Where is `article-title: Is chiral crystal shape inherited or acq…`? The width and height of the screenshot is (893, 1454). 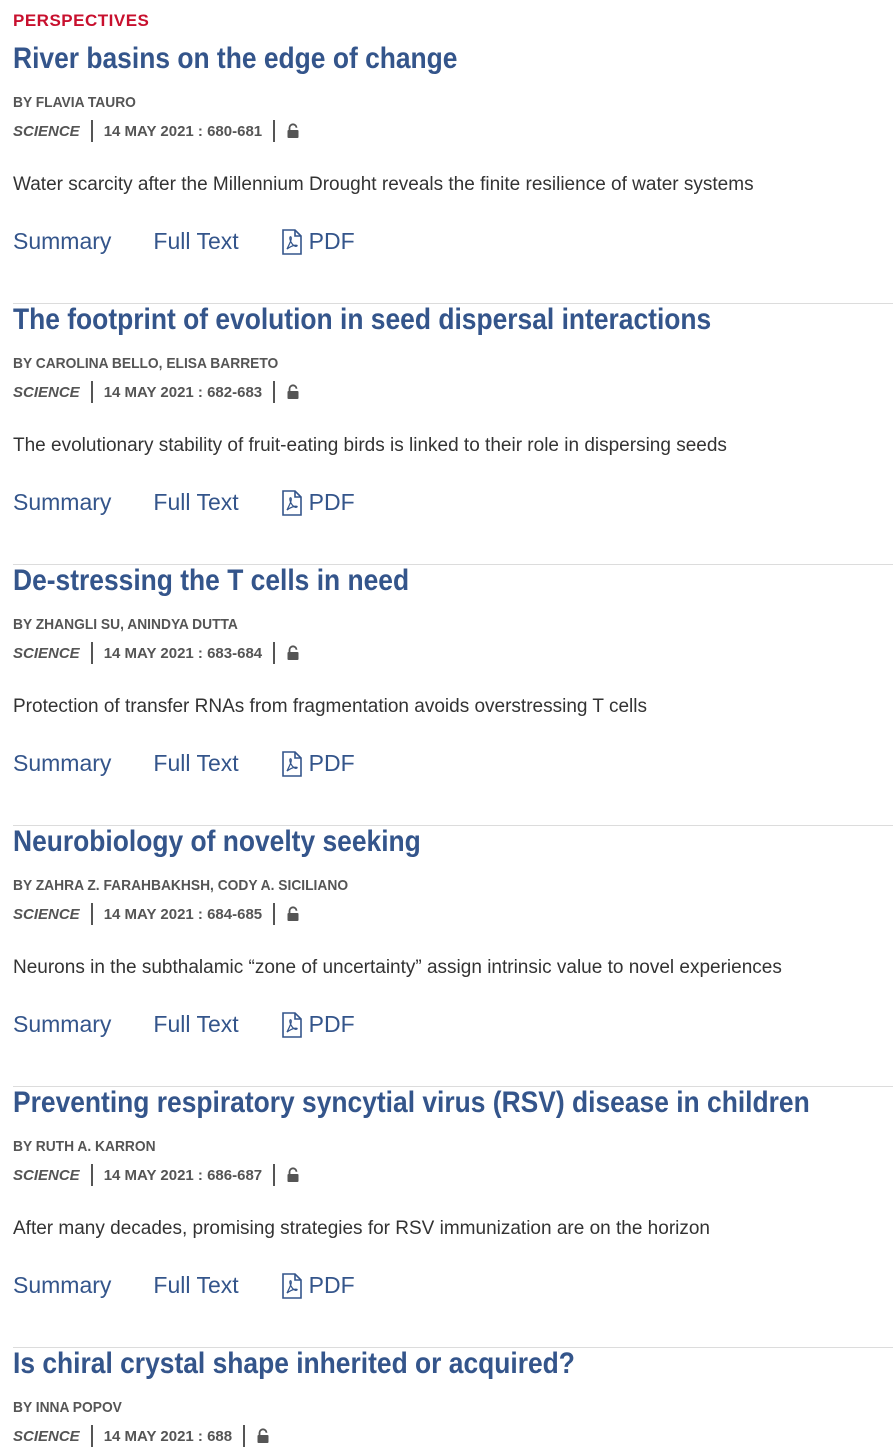 article-title: Is chiral crystal shape inherited or acq… is located at coordinates (294, 1364).